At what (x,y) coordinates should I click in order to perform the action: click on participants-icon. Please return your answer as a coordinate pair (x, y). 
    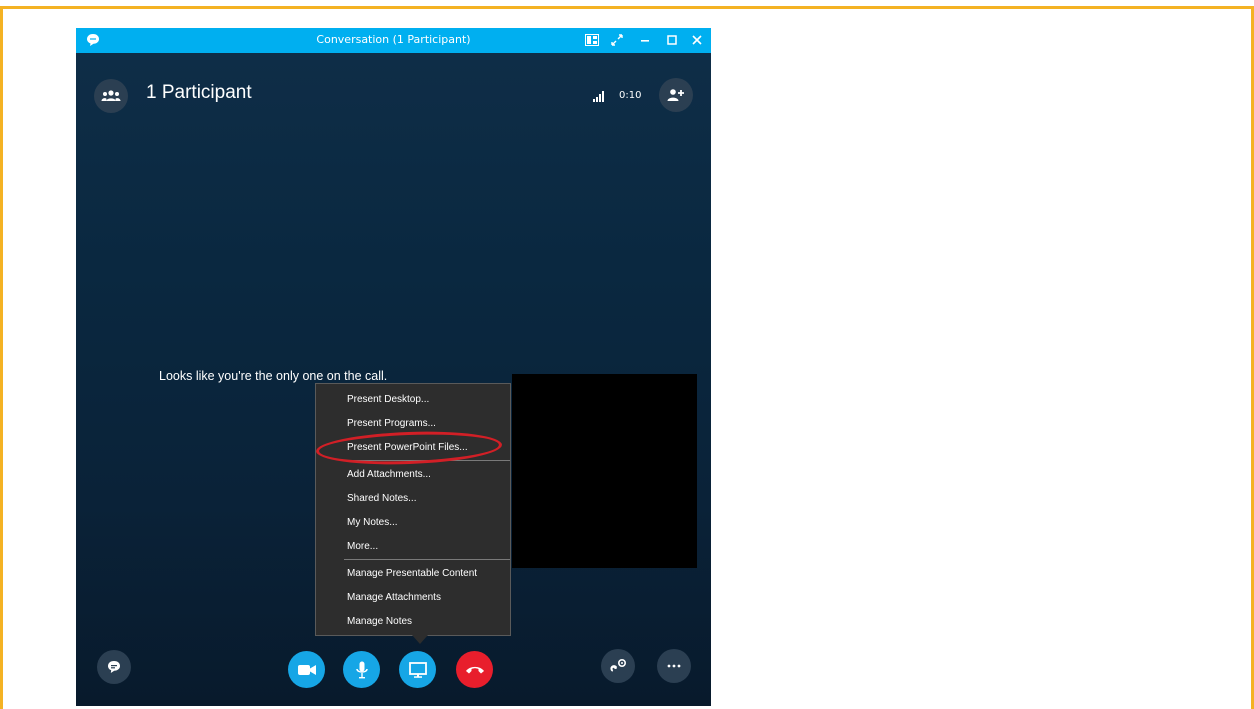
    Looking at the image, I should click on (111, 95).